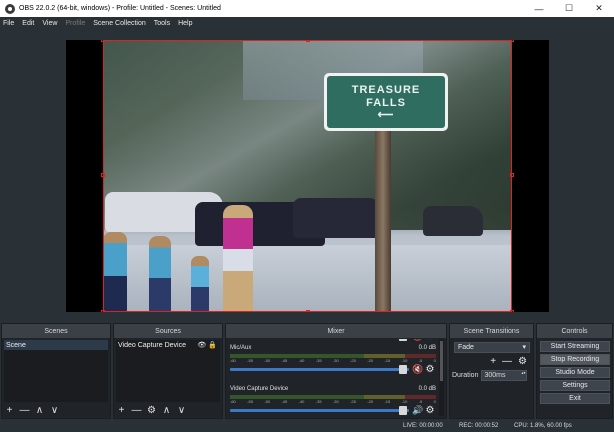 Image resolution: width=614 pixels, height=432 pixels. What do you see at coordinates (543, 426) in the screenshot?
I see `cpu-status: CPU: 1.8%, 60.00 fps` at bounding box center [543, 426].